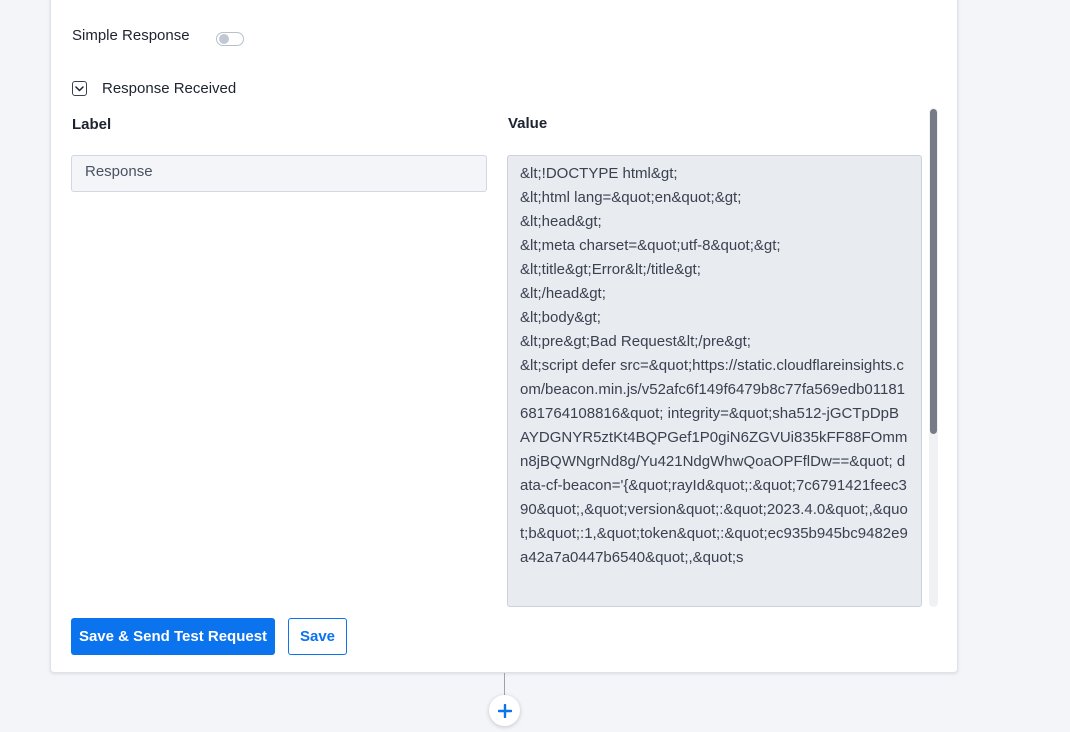 The height and width of the screenshot is (732, 1070). I want to click on response-received-row: Response Received, so click(154, 88).